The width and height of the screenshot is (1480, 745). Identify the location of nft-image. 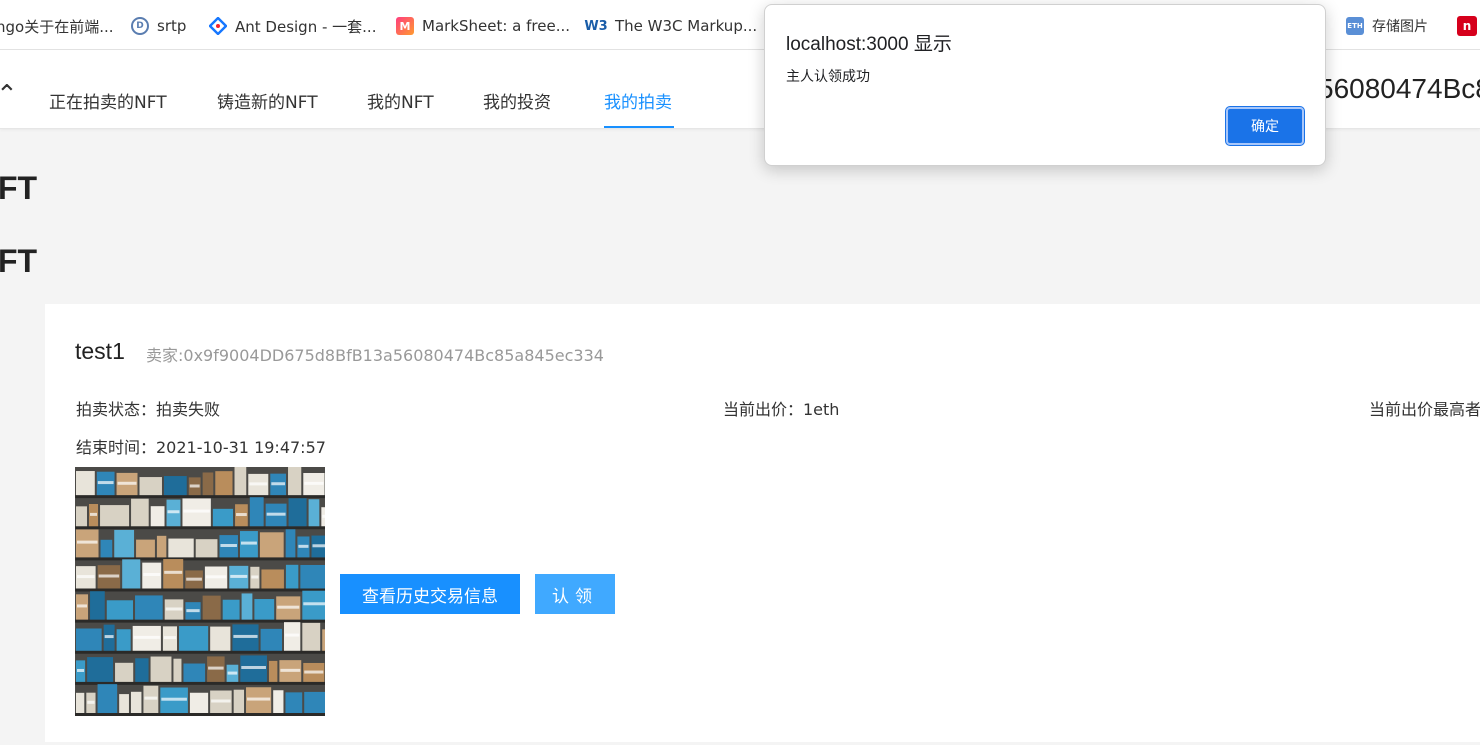
(200, 591).